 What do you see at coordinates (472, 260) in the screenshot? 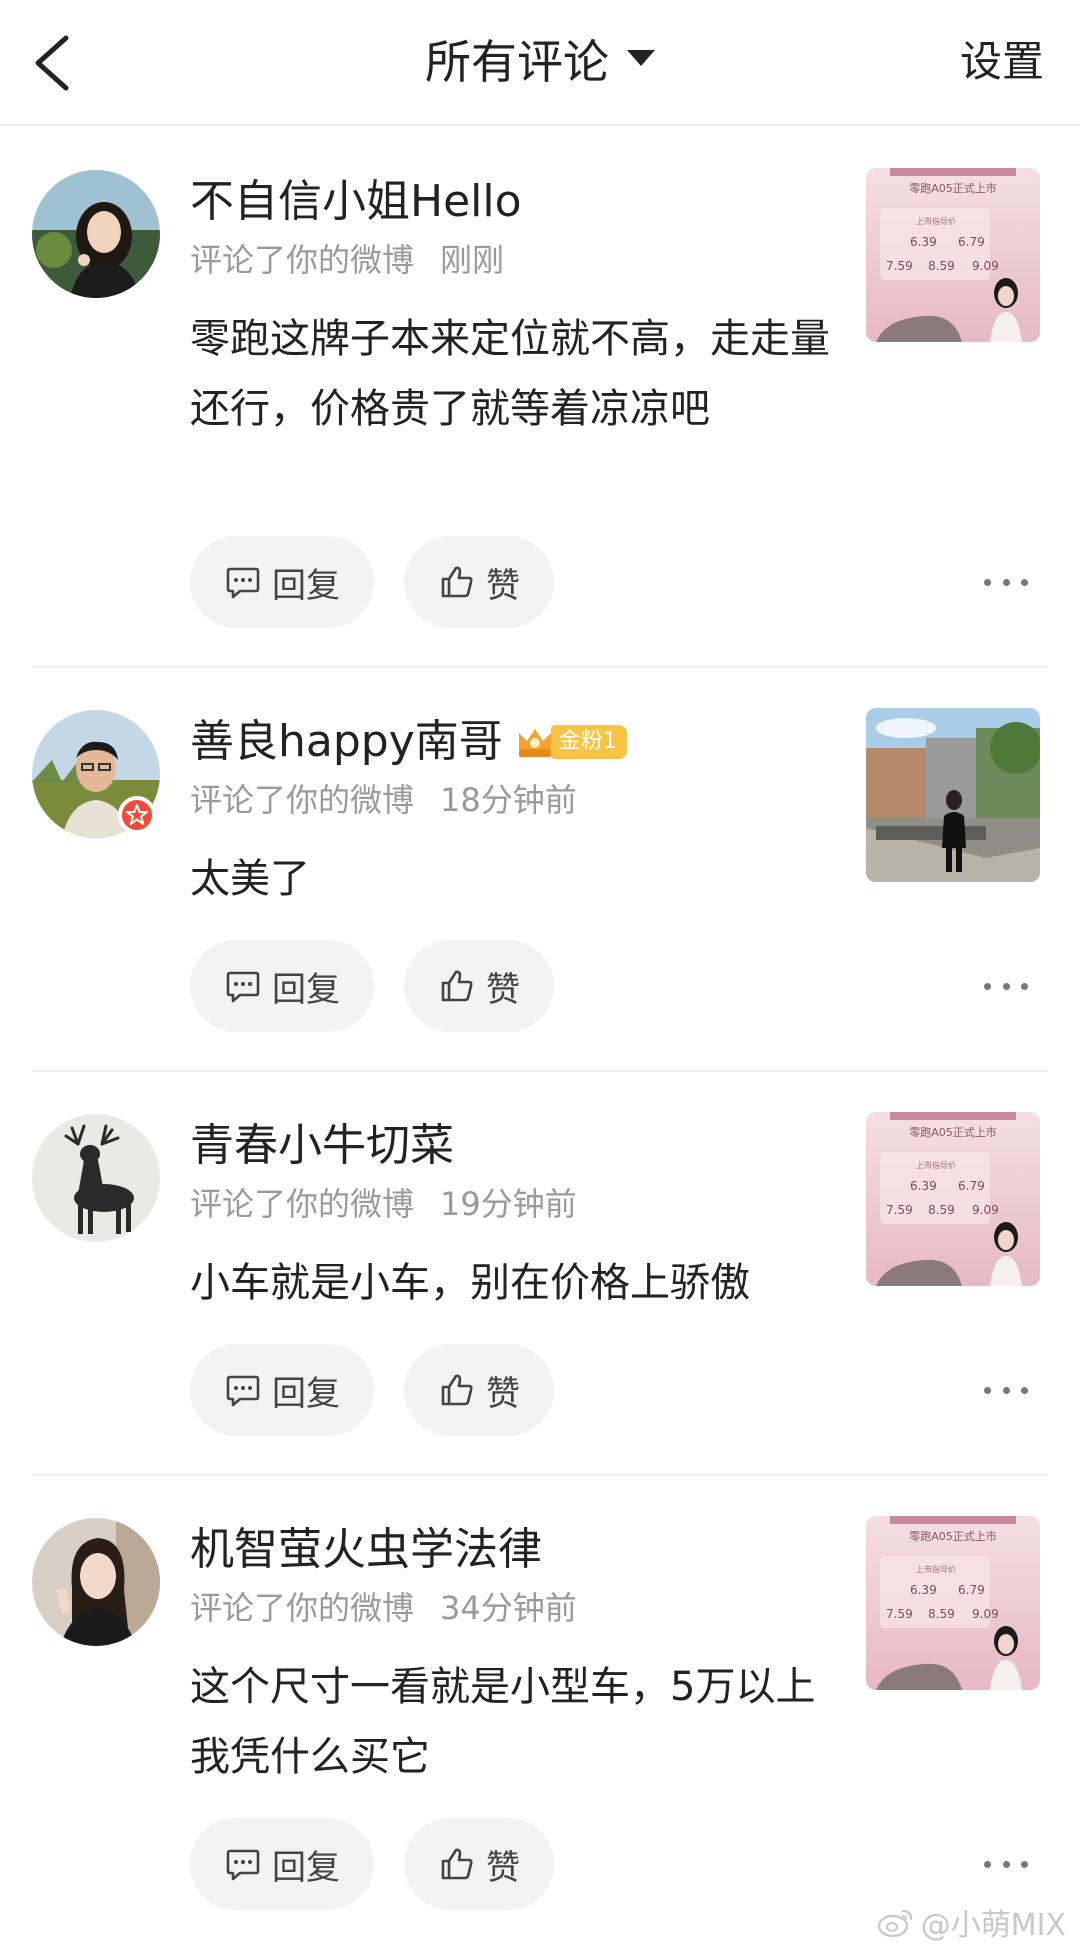
I see `comment-time: 刚刚` at bounding box center [472, 260].